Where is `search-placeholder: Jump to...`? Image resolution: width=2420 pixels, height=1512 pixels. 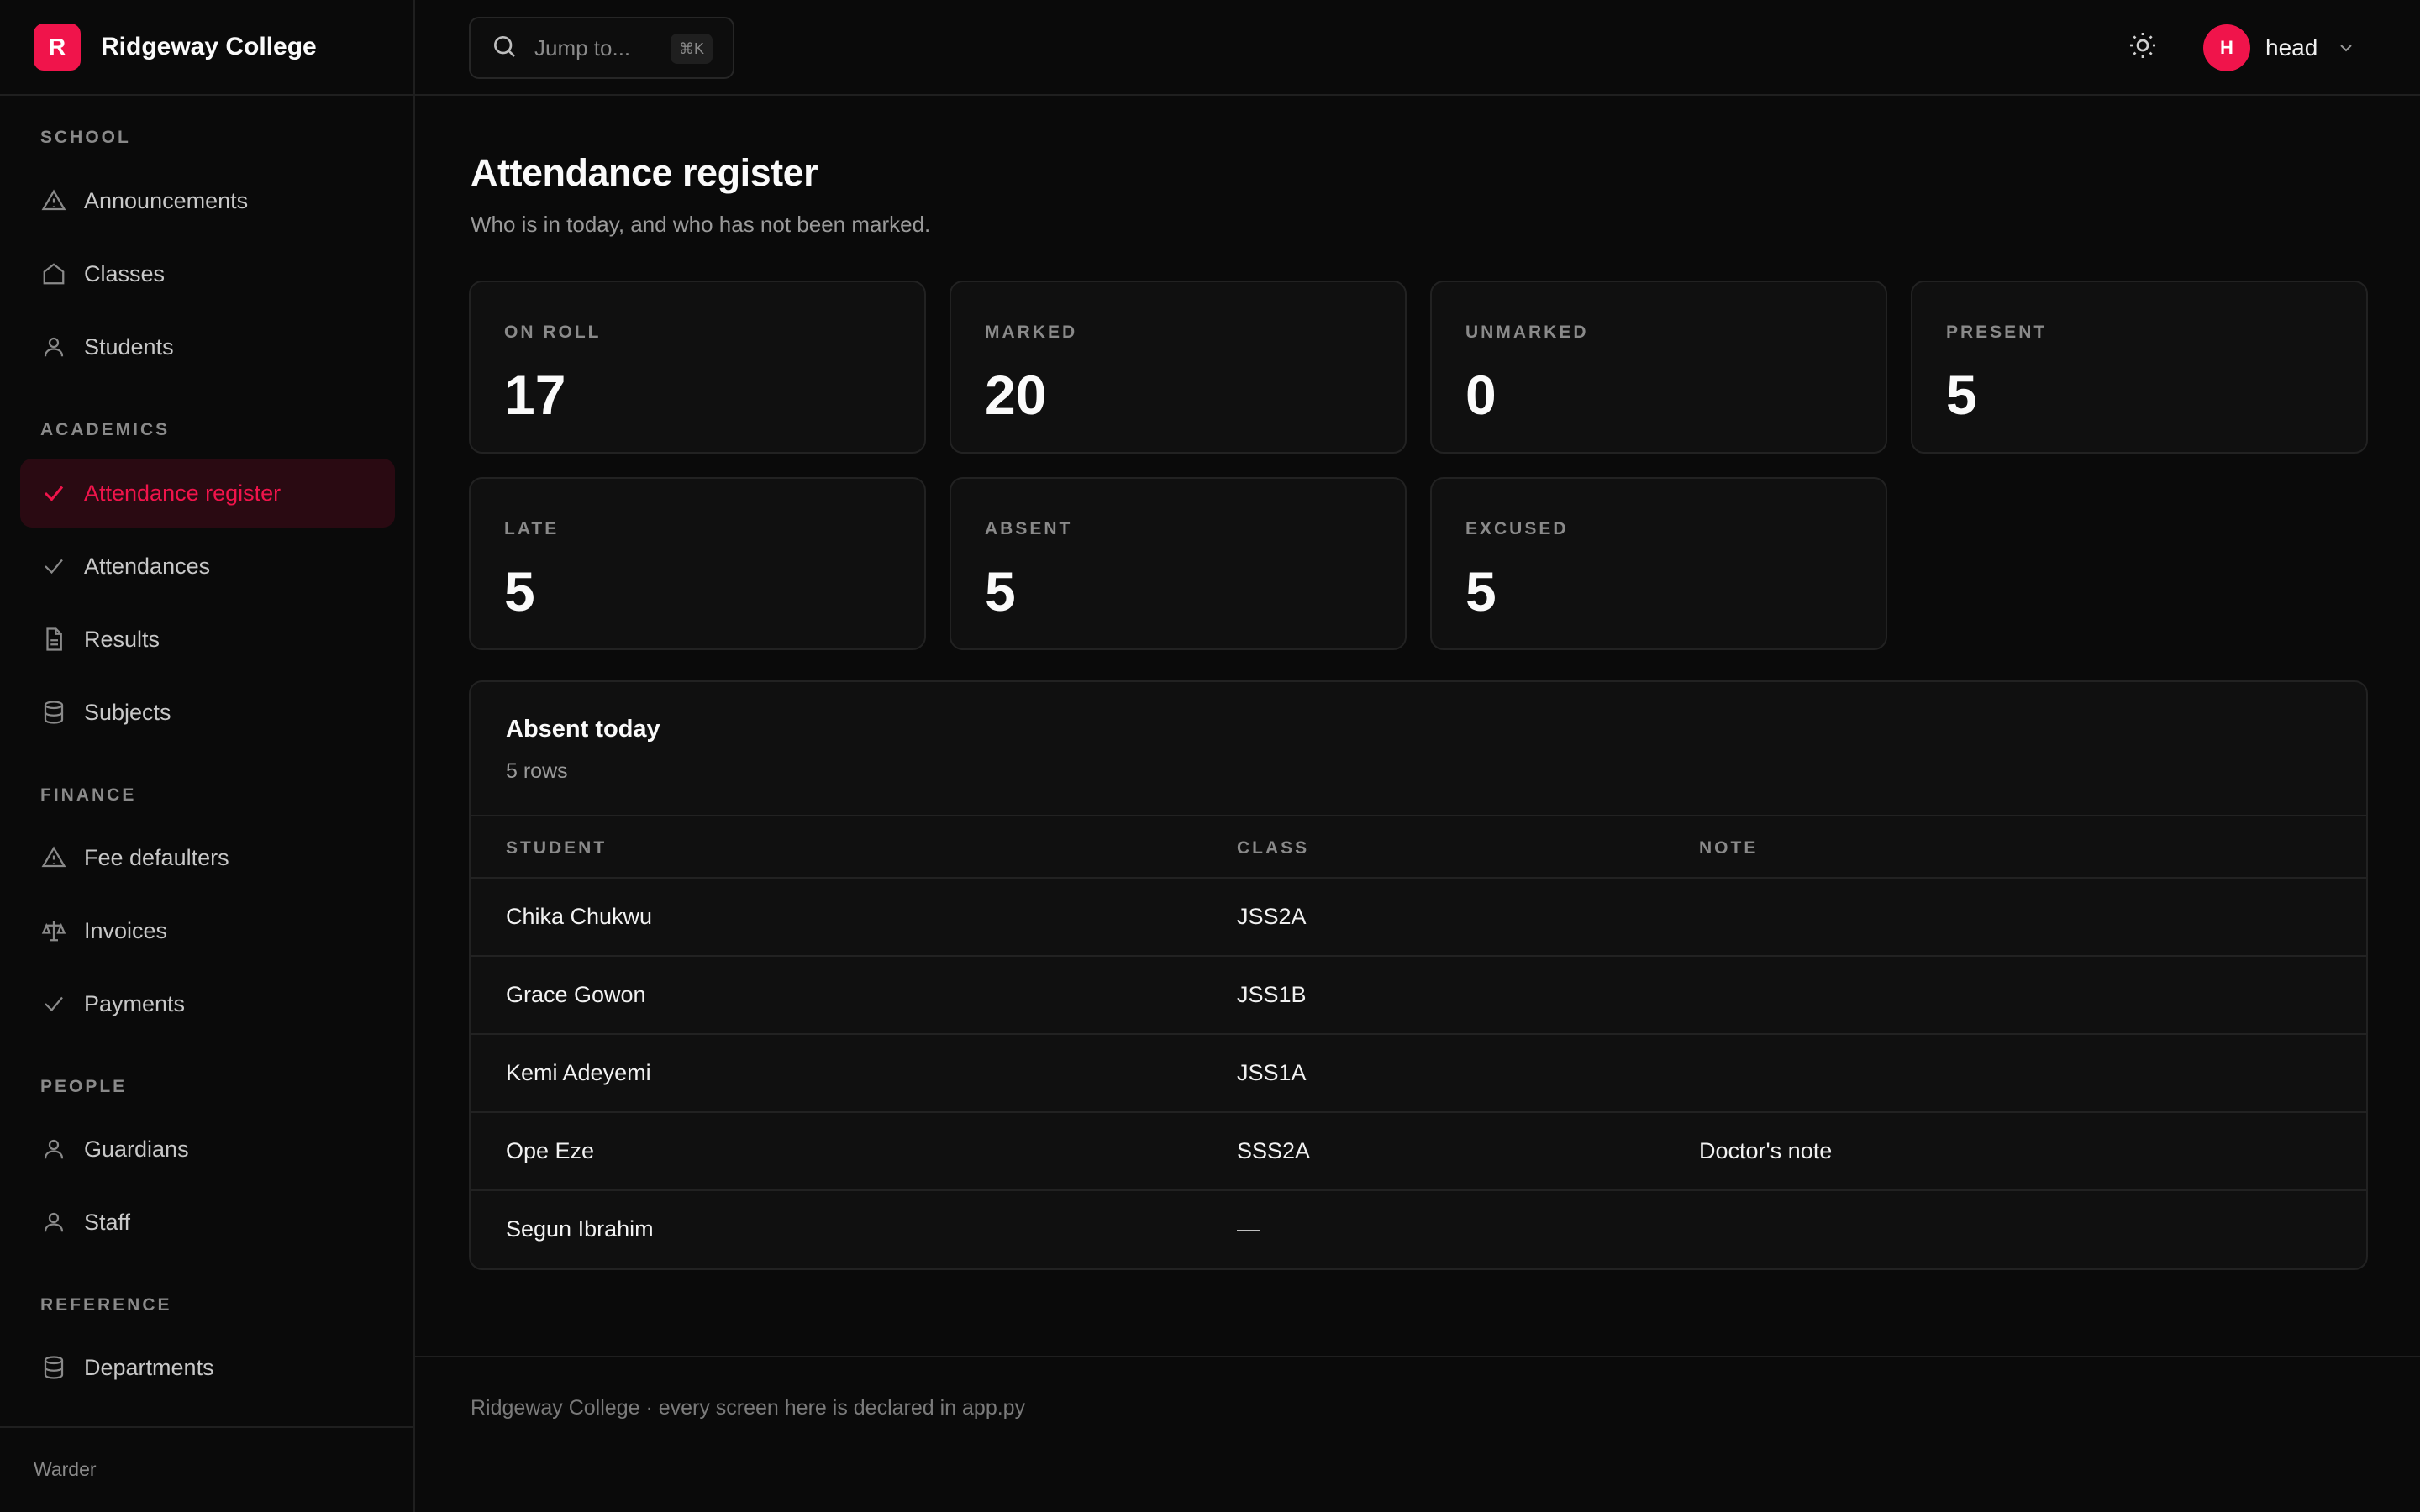 search-placeholder: Jump to... is located at coordinates (582, 47).